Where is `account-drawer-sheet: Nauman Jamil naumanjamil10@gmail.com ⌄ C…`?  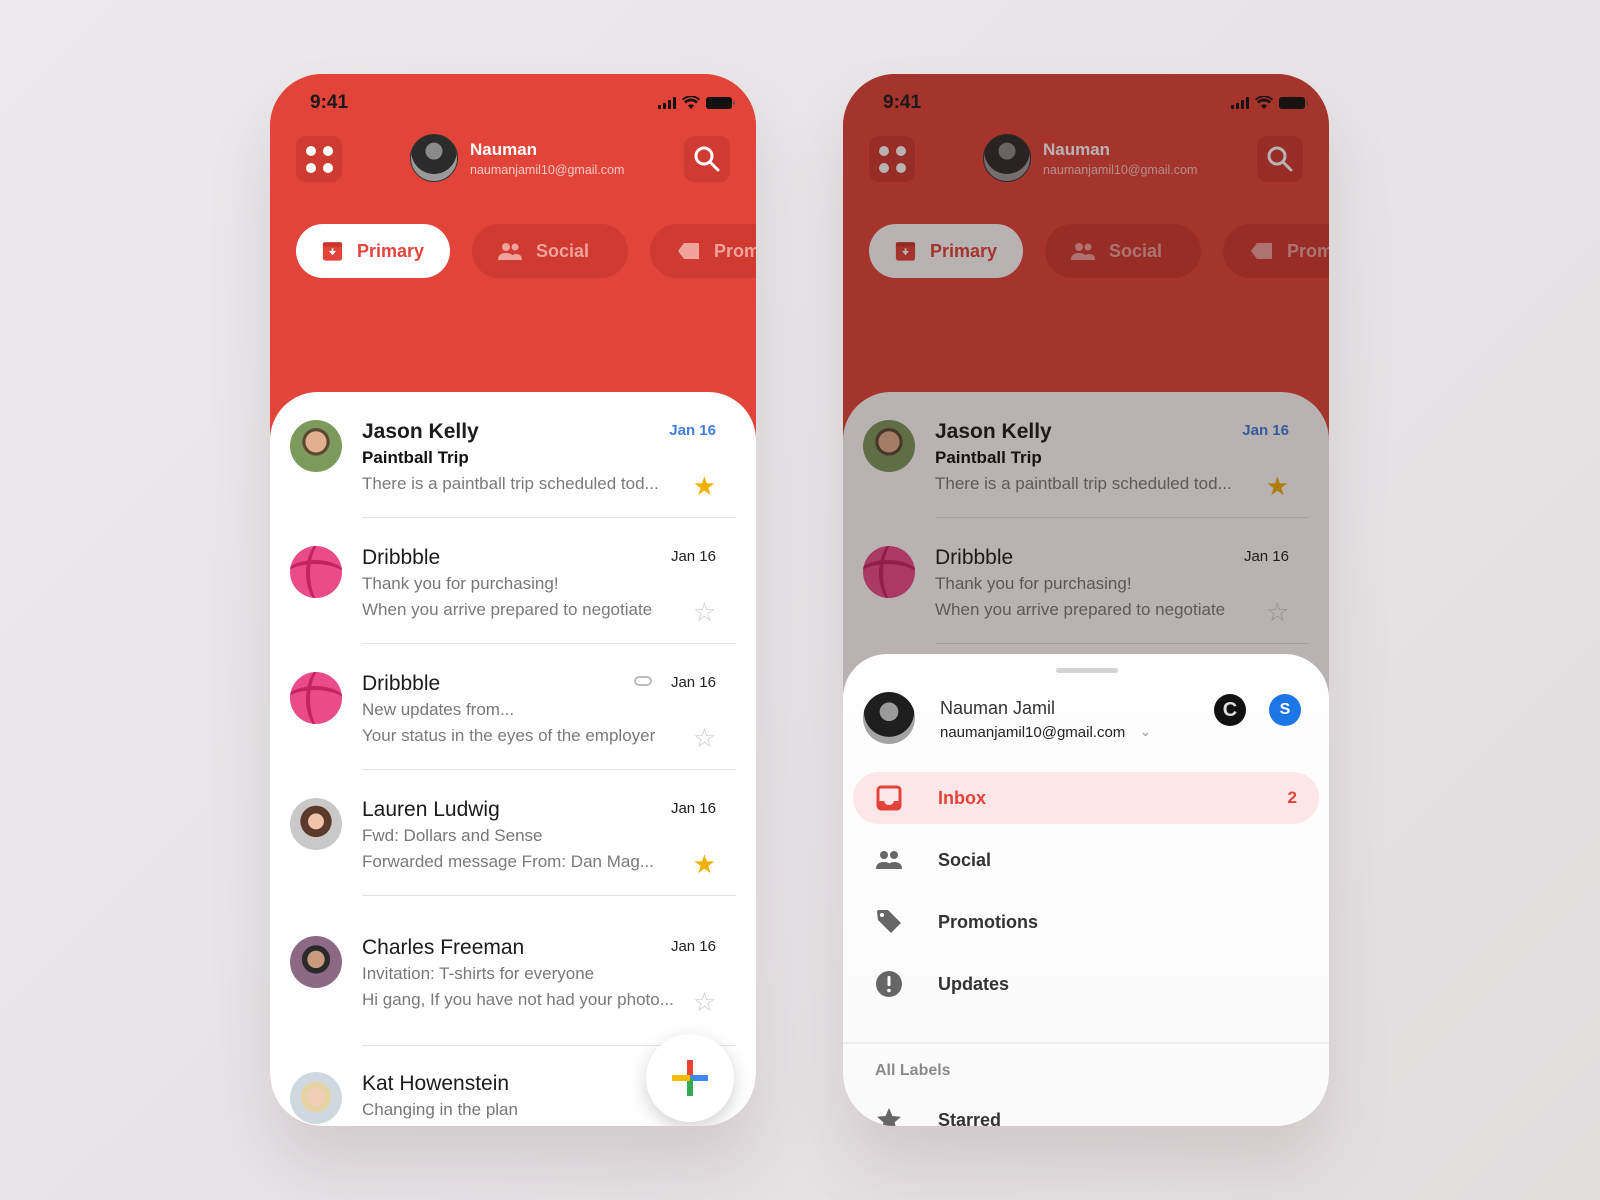
account-drawer-sheet: Nauman Jamil naumanjamil10@gmail.com ⌄ C… is located at coordinates (1086, 890).